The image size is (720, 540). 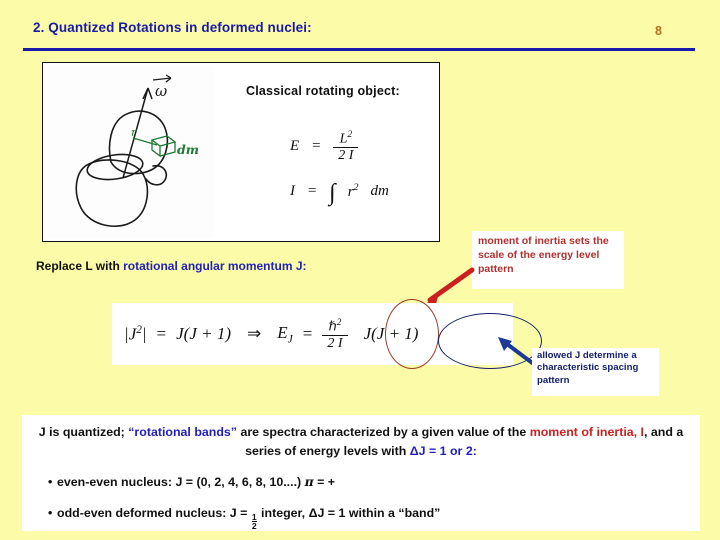 What do you see at coordinates (324, 146) in the screenshot?
I see `equation-classical-energy: E = L2 2 I` at bounding box center [324, 146].